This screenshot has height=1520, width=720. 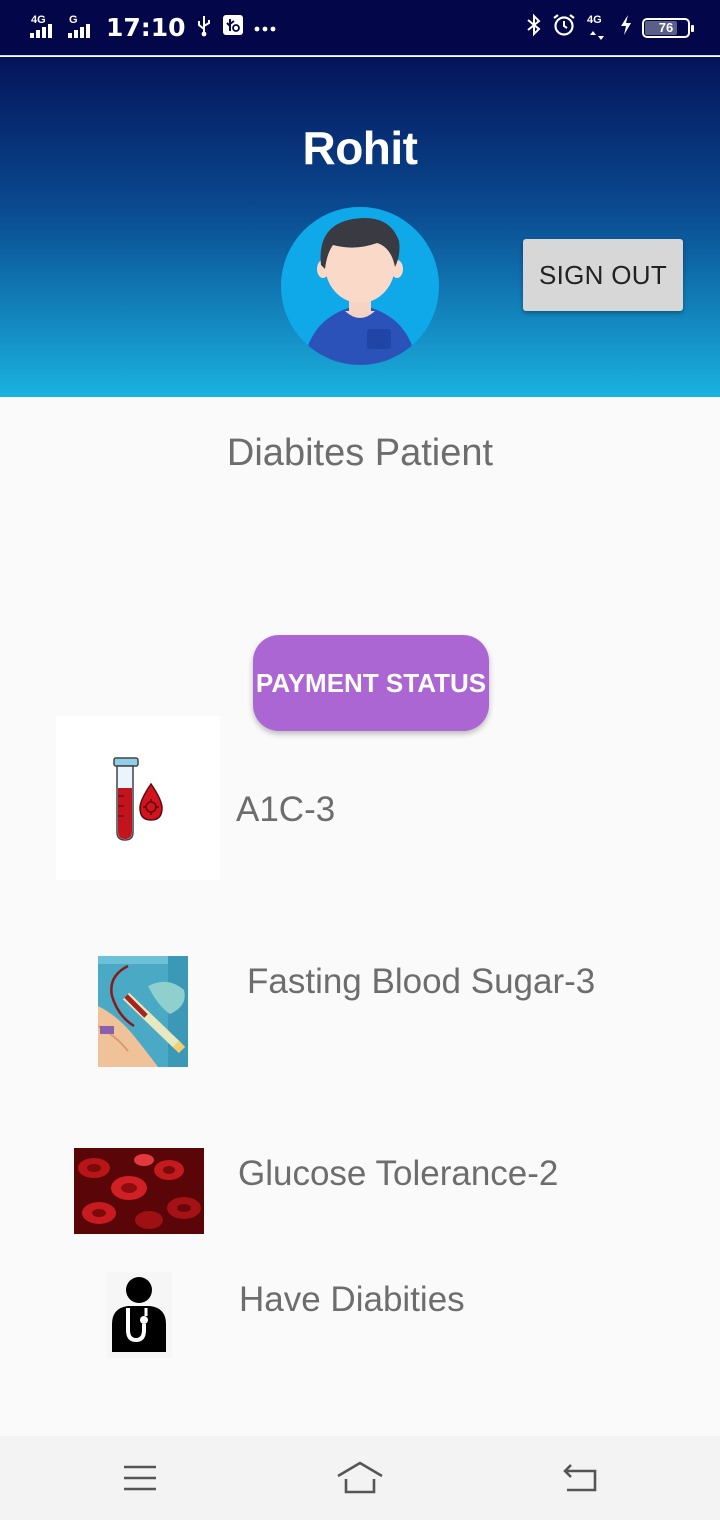 I want to click on back-icon, so click(x=580, y=1478).